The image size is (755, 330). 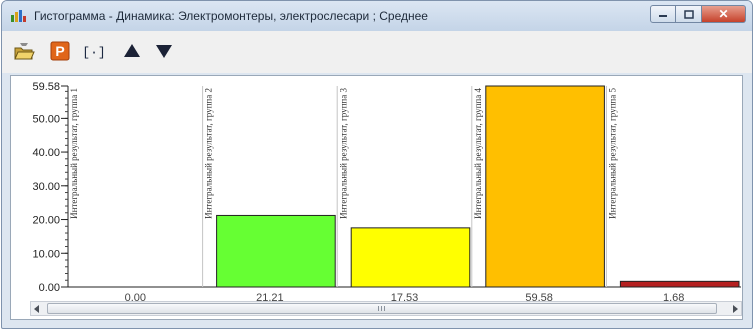 I want to click on scrollbar-thumb, so click(x=382, y=308).